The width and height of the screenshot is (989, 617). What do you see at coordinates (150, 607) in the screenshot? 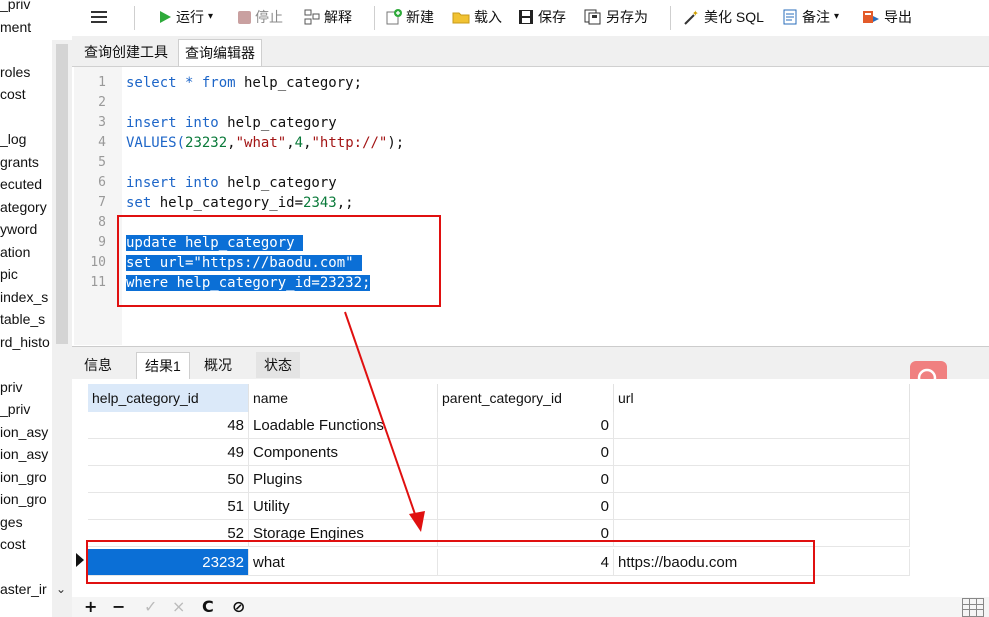
I see `apply-changes-button: ✓` at bounding box center [150, 607].